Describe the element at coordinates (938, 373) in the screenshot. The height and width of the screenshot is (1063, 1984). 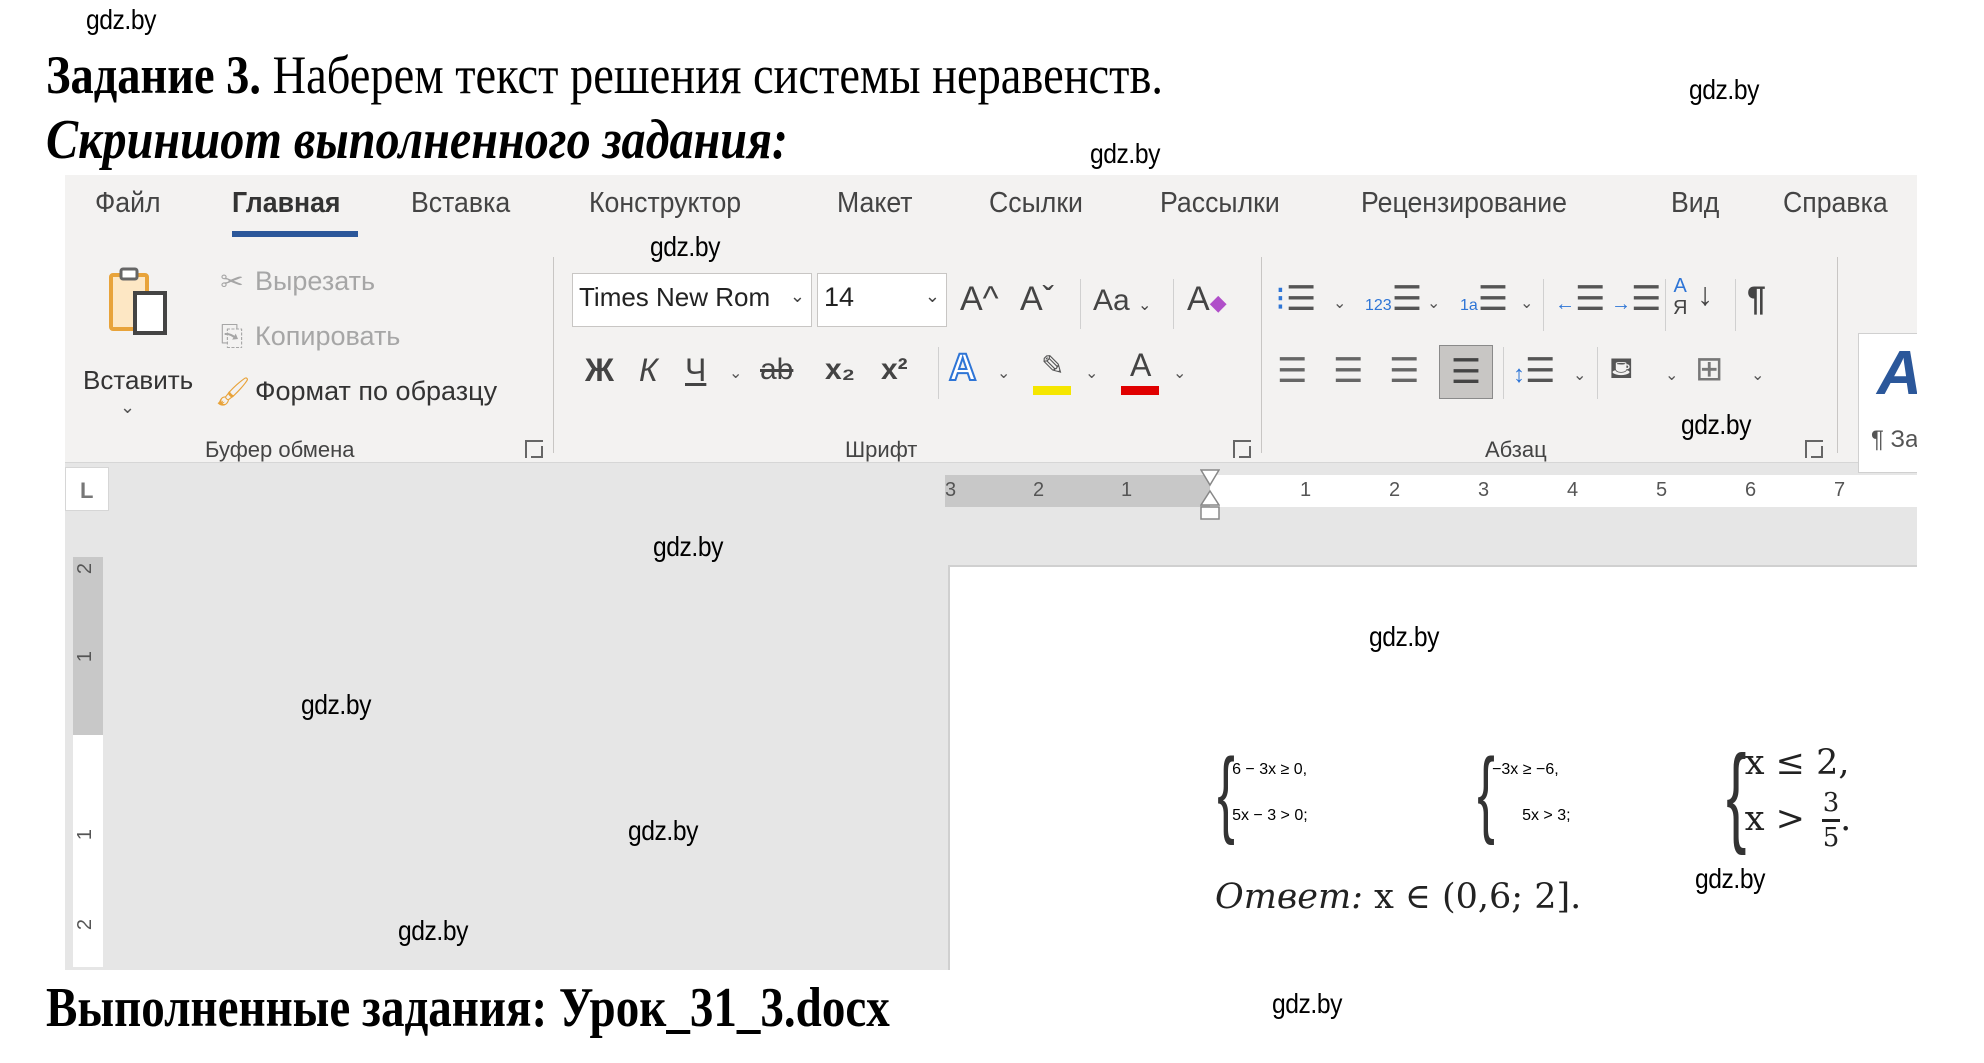
I see `divider` at that location.